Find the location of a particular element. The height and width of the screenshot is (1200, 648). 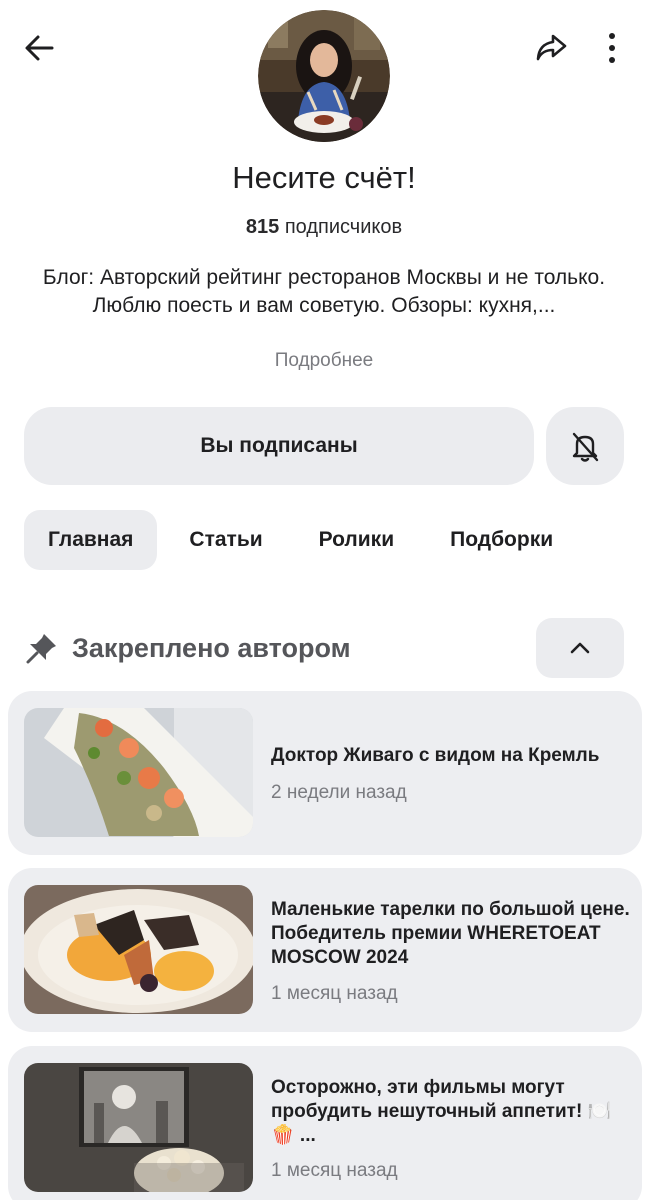

bell-off-icon is located at coordinates (585, 447).